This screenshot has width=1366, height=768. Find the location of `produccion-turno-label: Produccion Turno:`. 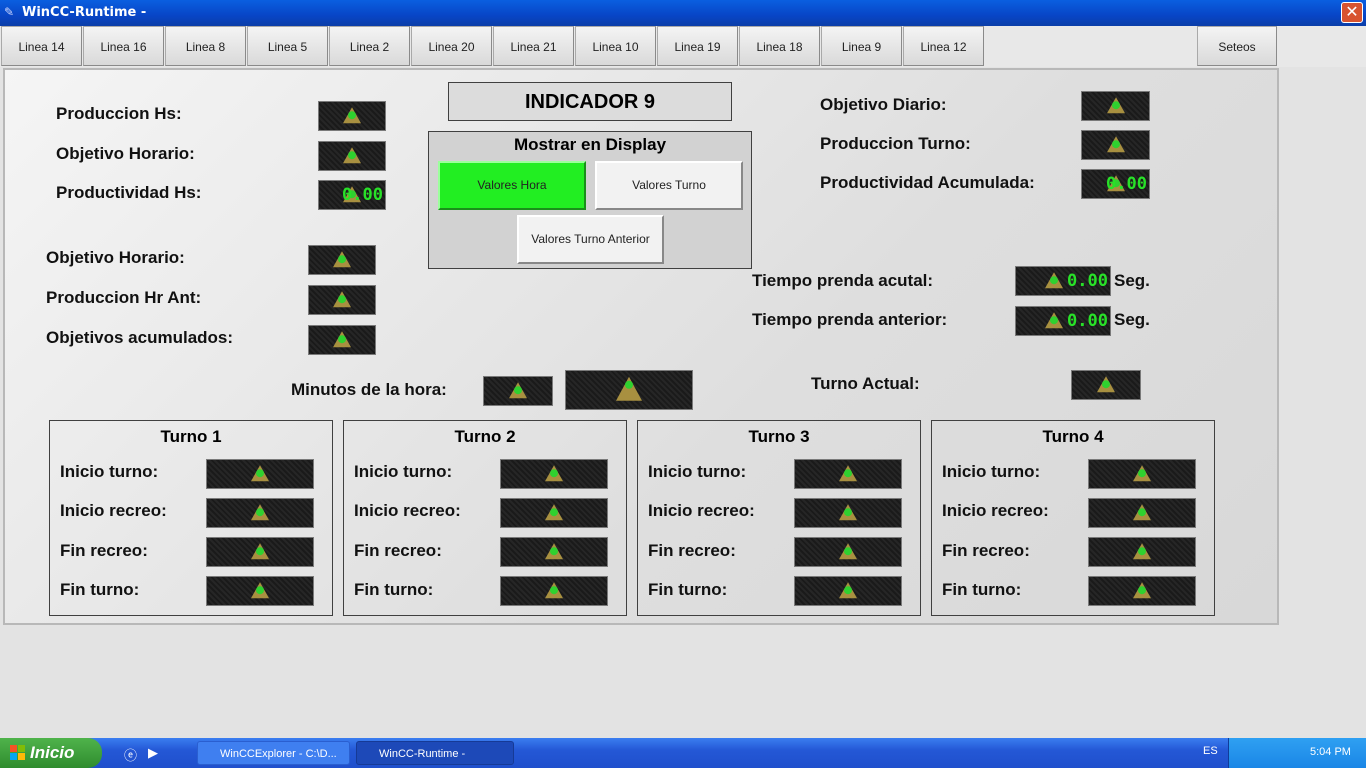

produccion-turno-label: Produccion Turno: is located at coordinates (895, 143).